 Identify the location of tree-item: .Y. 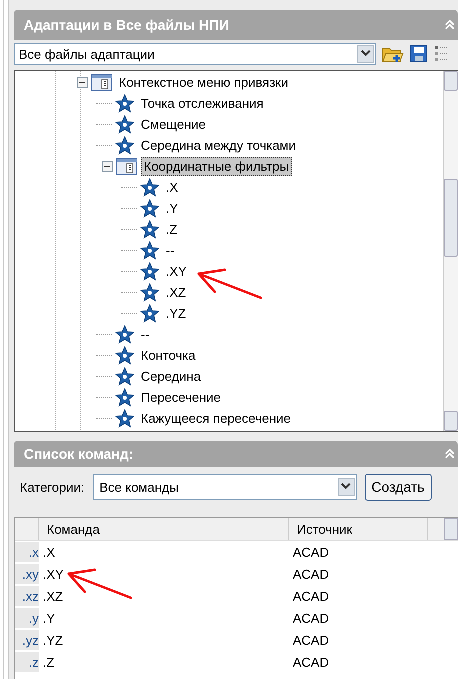
(172, 208).